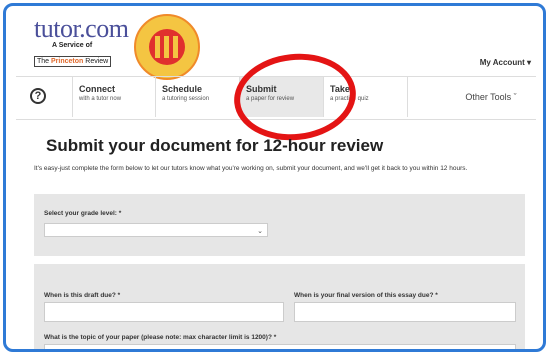 This screenshot has height=352, width=549. What do you see at coordinates (405, 312) in the screenshot?
I see `final-due-field` at bounding box center [405, 312].